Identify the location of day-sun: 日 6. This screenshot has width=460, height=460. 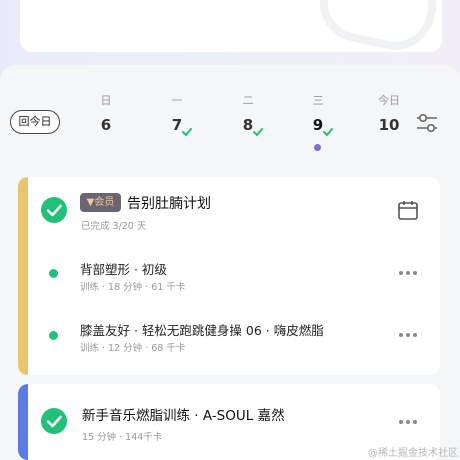
(106, 113).